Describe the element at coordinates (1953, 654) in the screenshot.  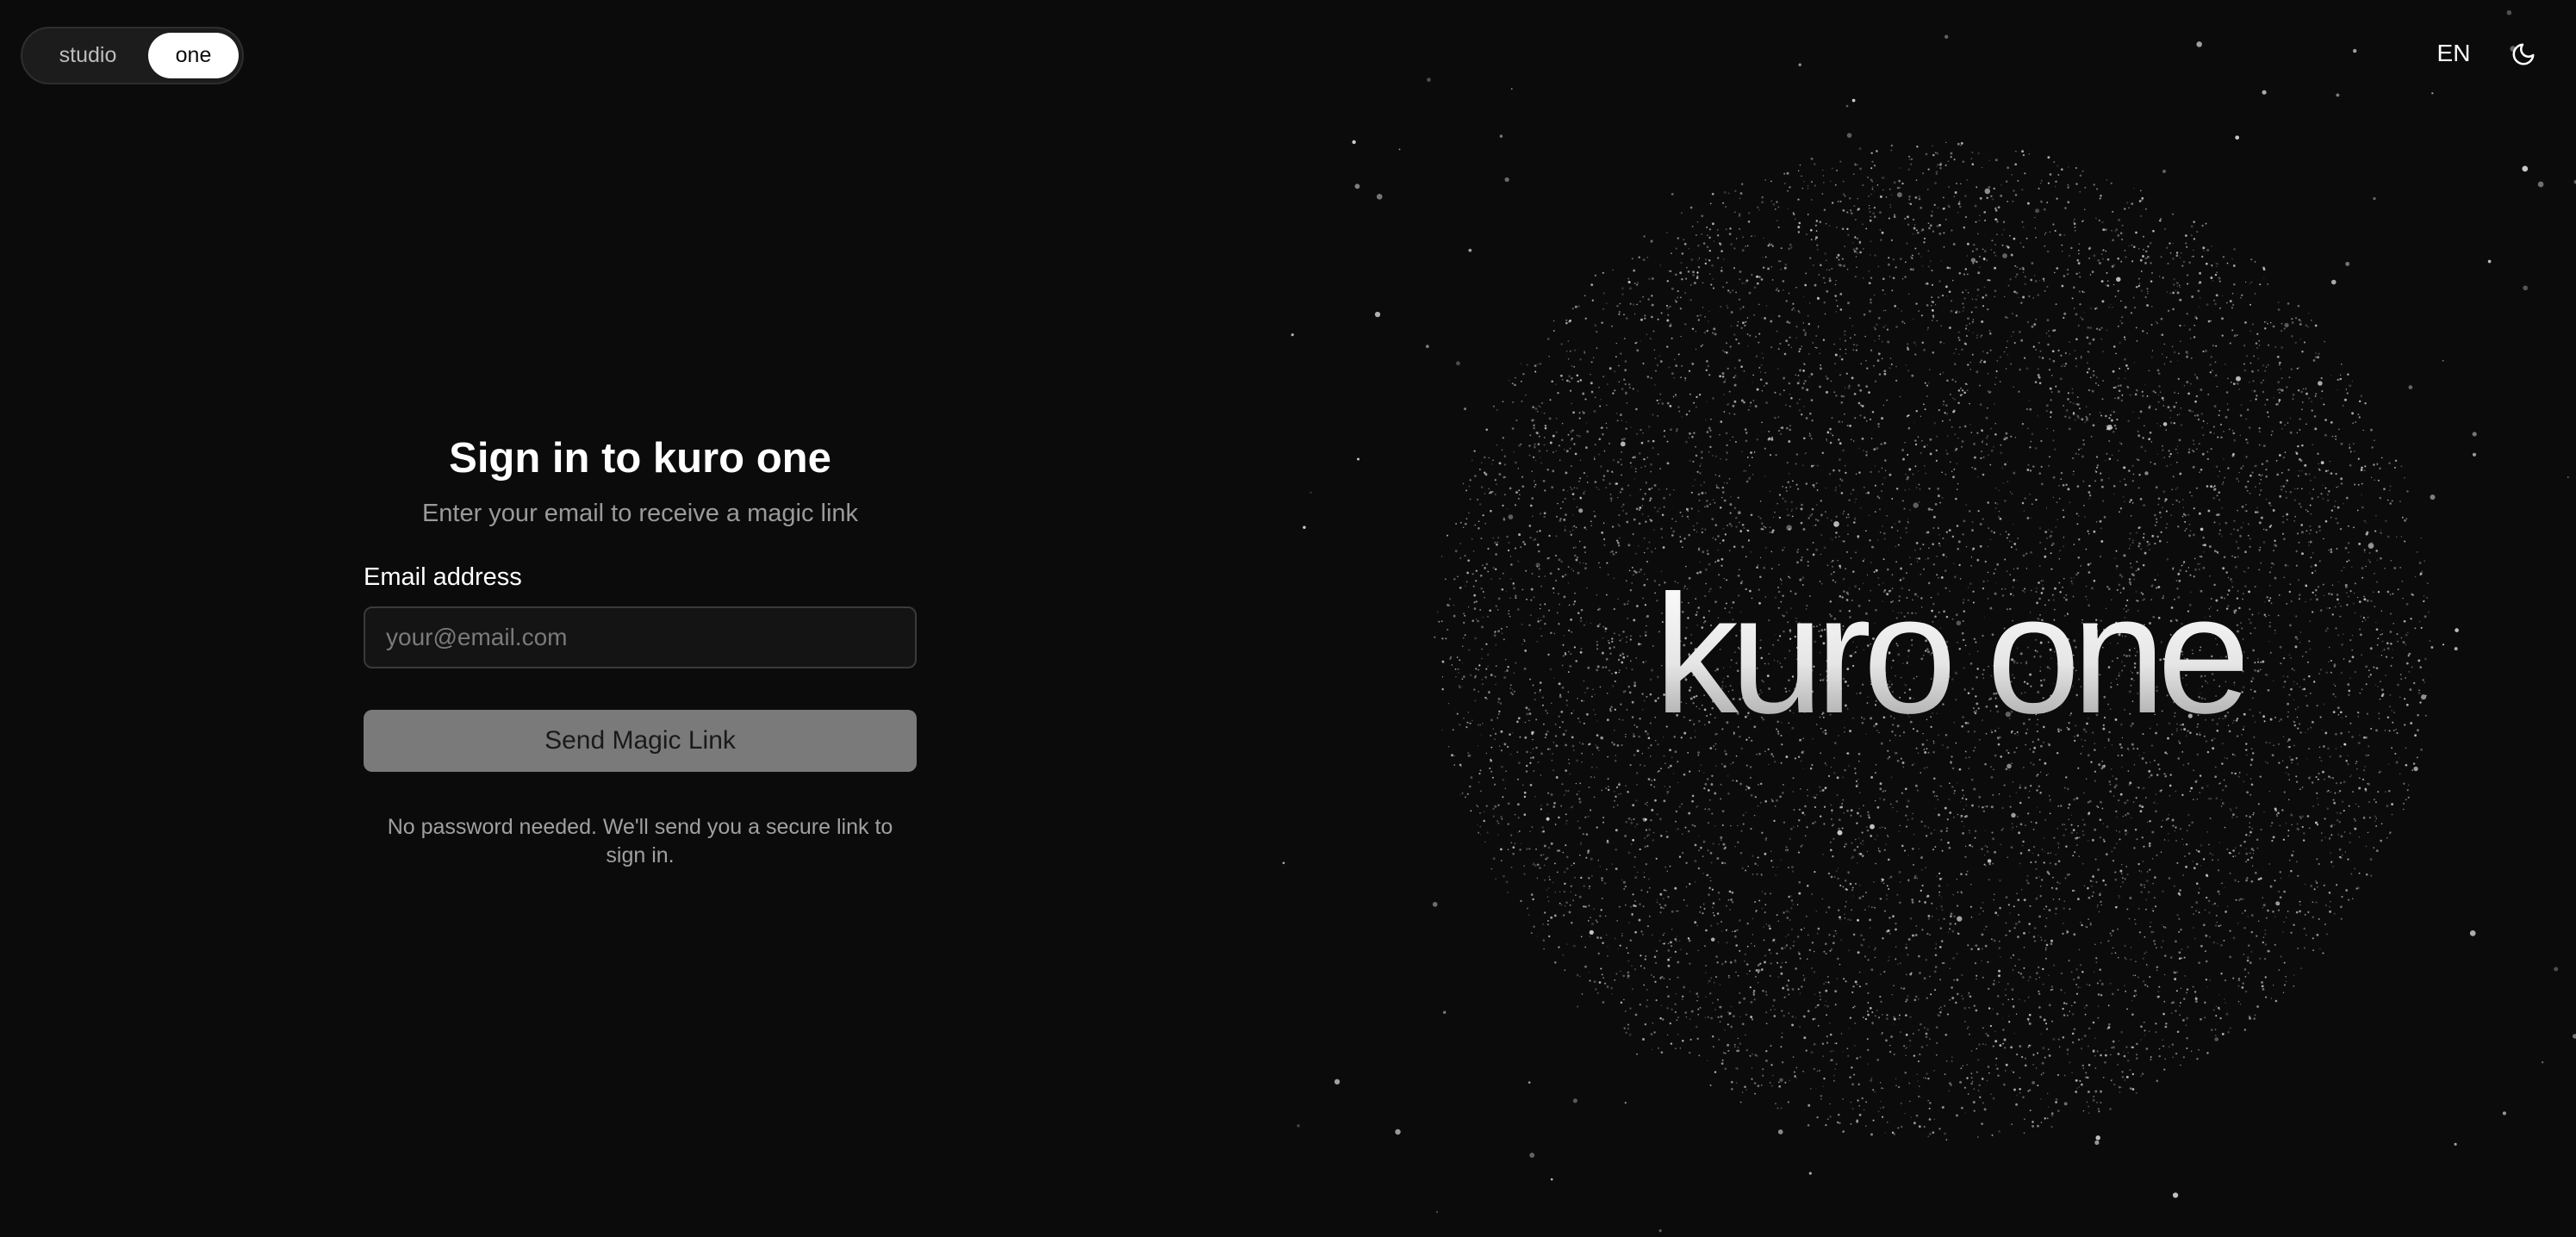
I see `brand-wordmark: kuro one` at that location.